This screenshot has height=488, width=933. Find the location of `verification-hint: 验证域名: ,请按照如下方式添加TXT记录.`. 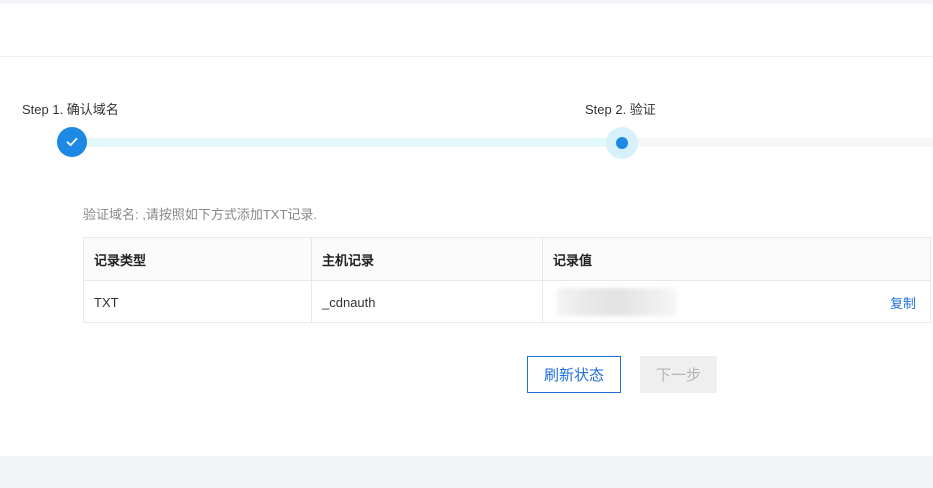

verification-hint: 验证域名: ,请按照如下方式添加TXT记录. is located at coordinates (200, 214).